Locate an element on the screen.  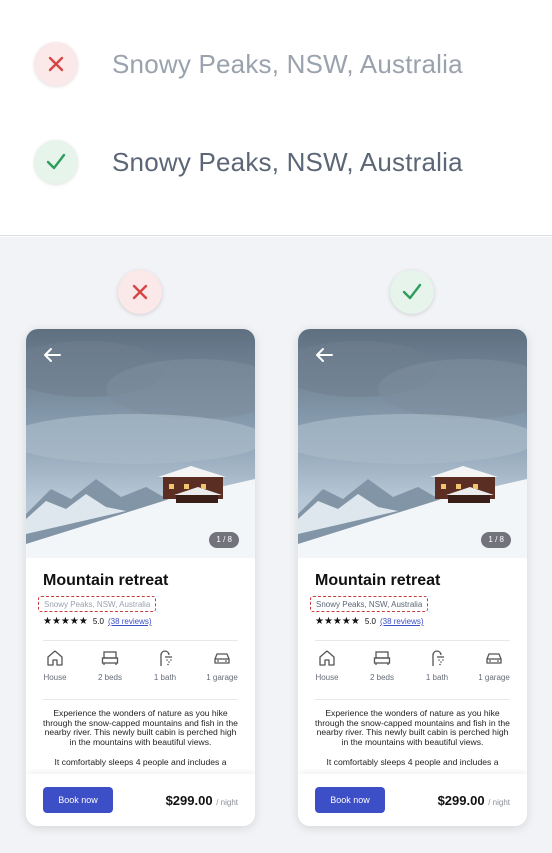
good-example-row: Snowy Peaks, NSW, Australia is located at coordinates (248, 162).